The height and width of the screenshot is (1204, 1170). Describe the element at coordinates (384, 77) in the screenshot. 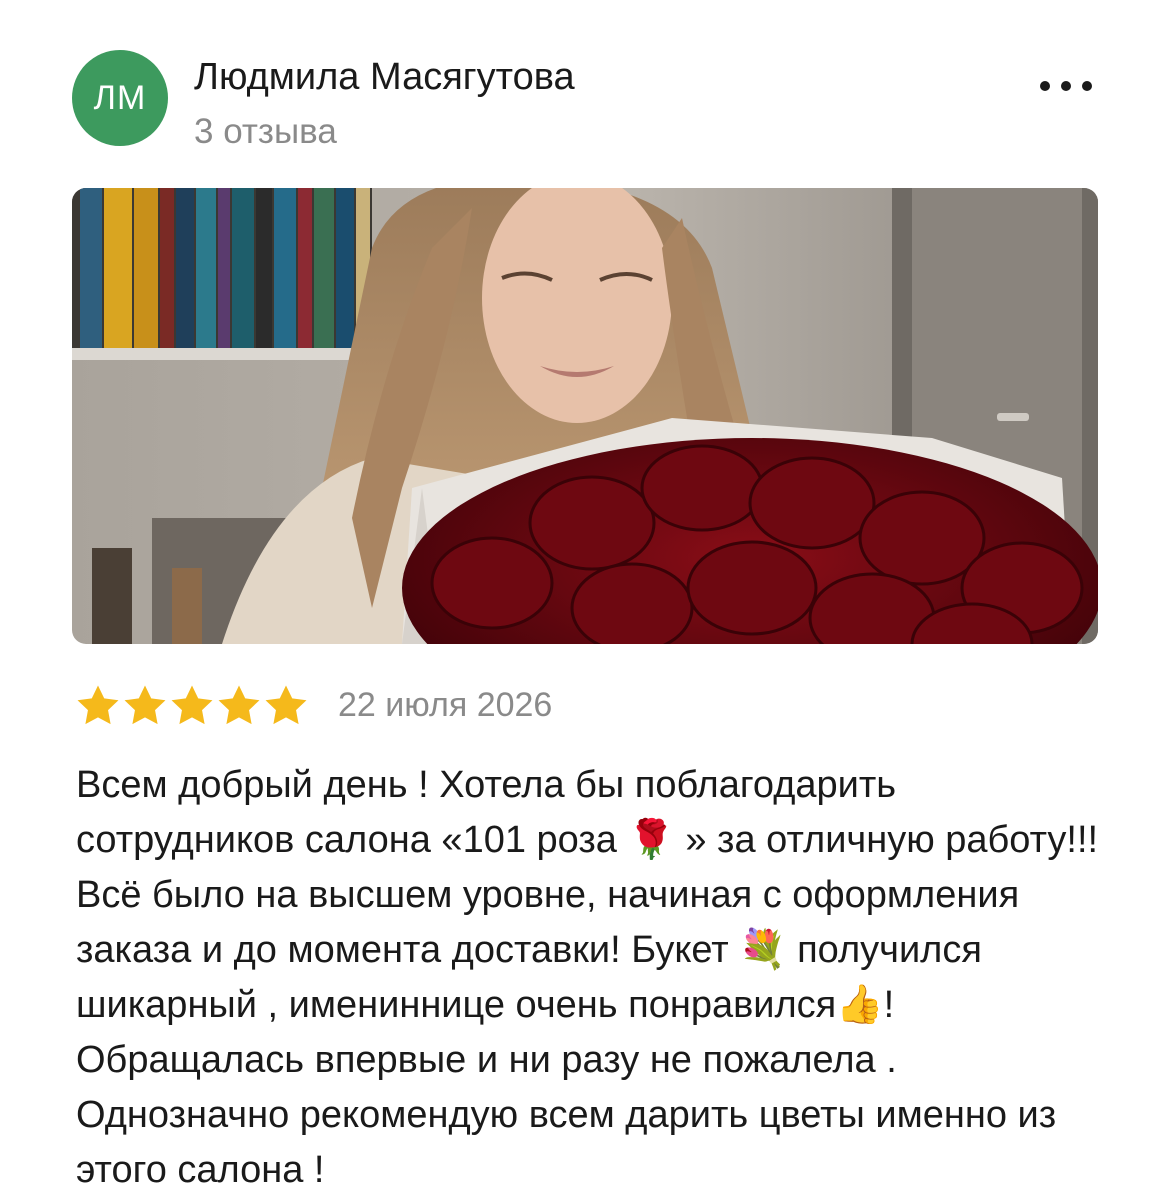

I see `author-name: Людмила Масягутова` at that location.